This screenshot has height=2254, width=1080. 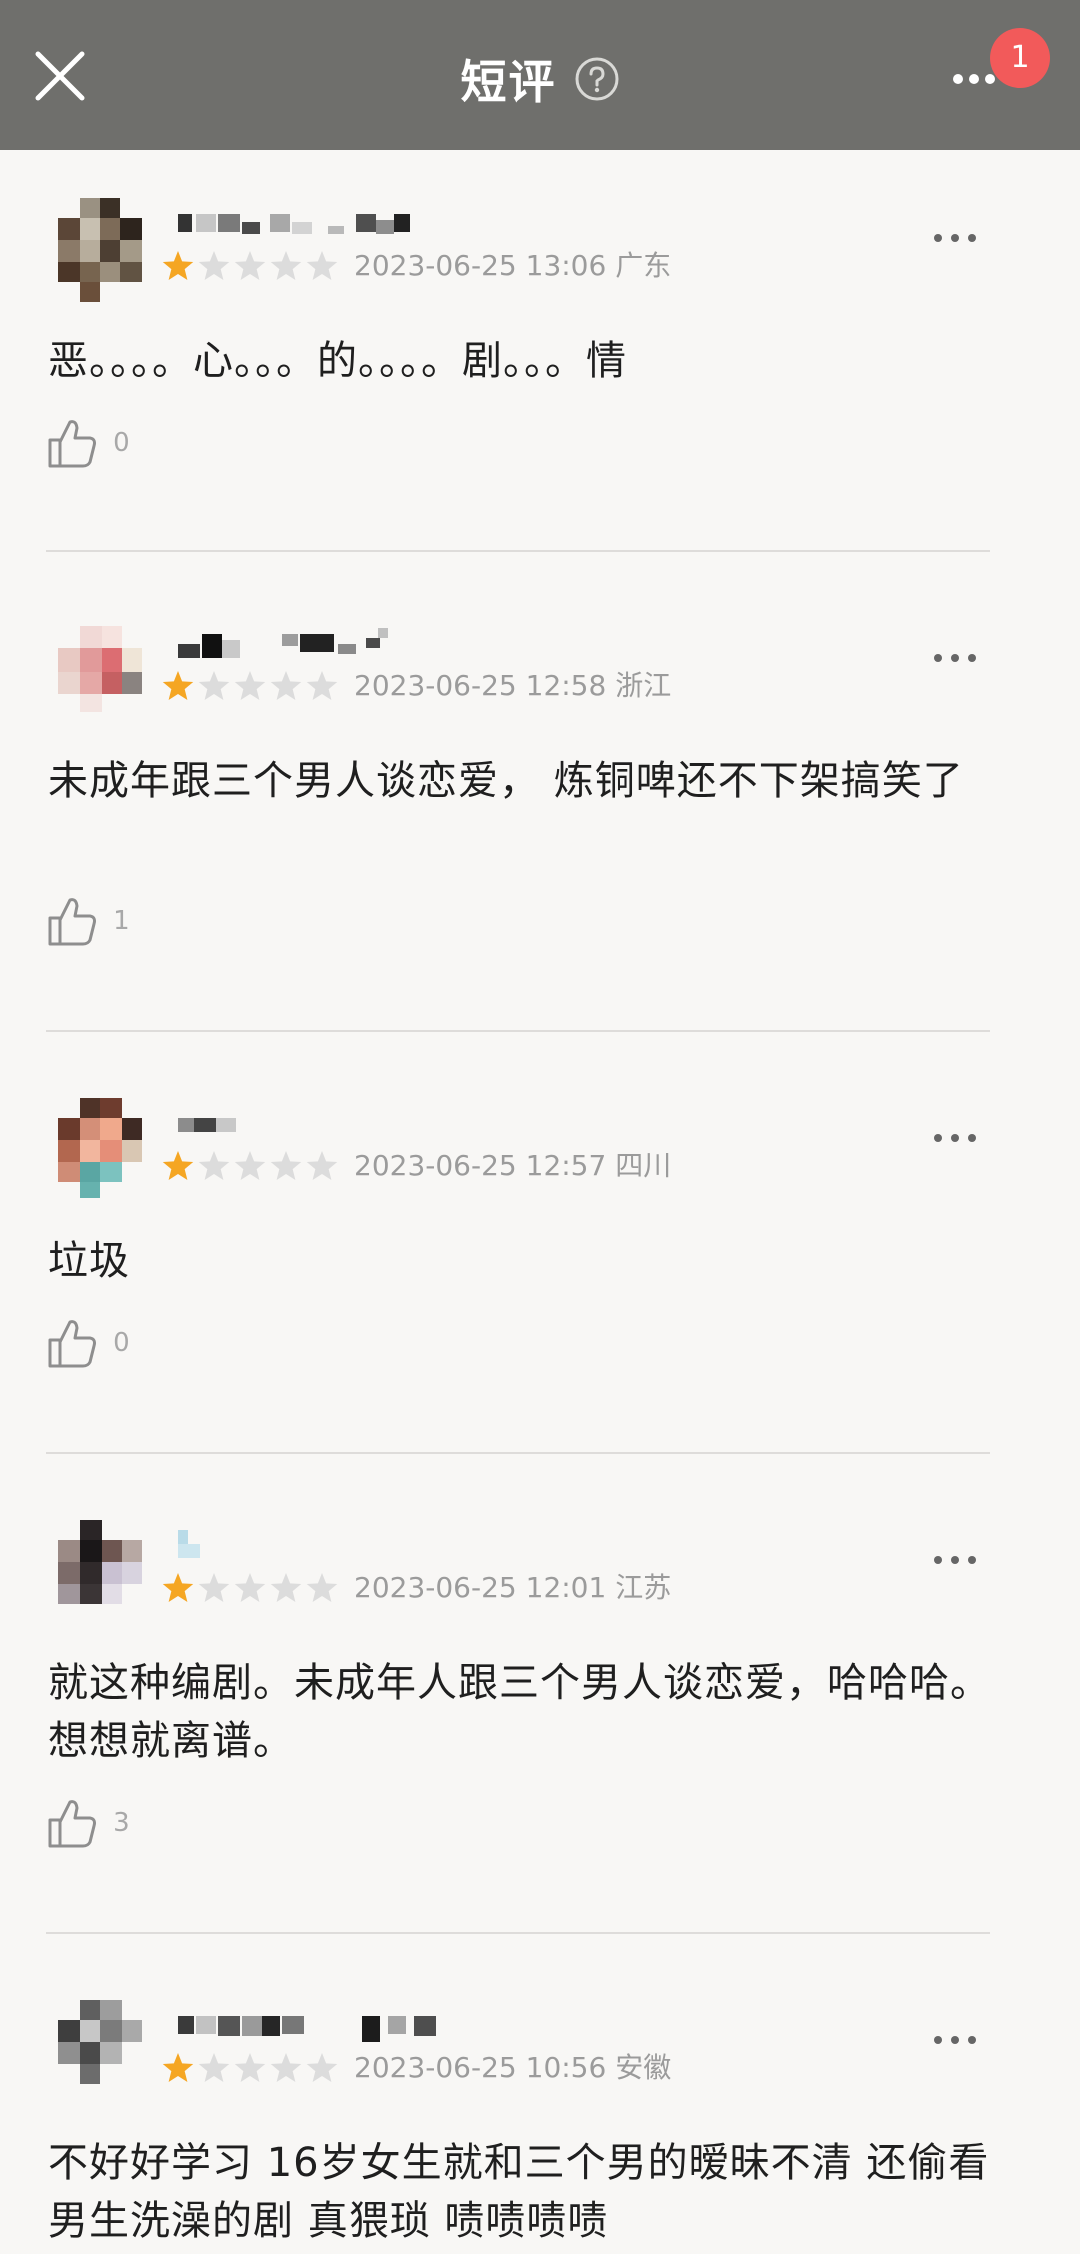 I want to click on review-meta: 2023-06-25 12:01 江苏, so click(x=513, y=1587).